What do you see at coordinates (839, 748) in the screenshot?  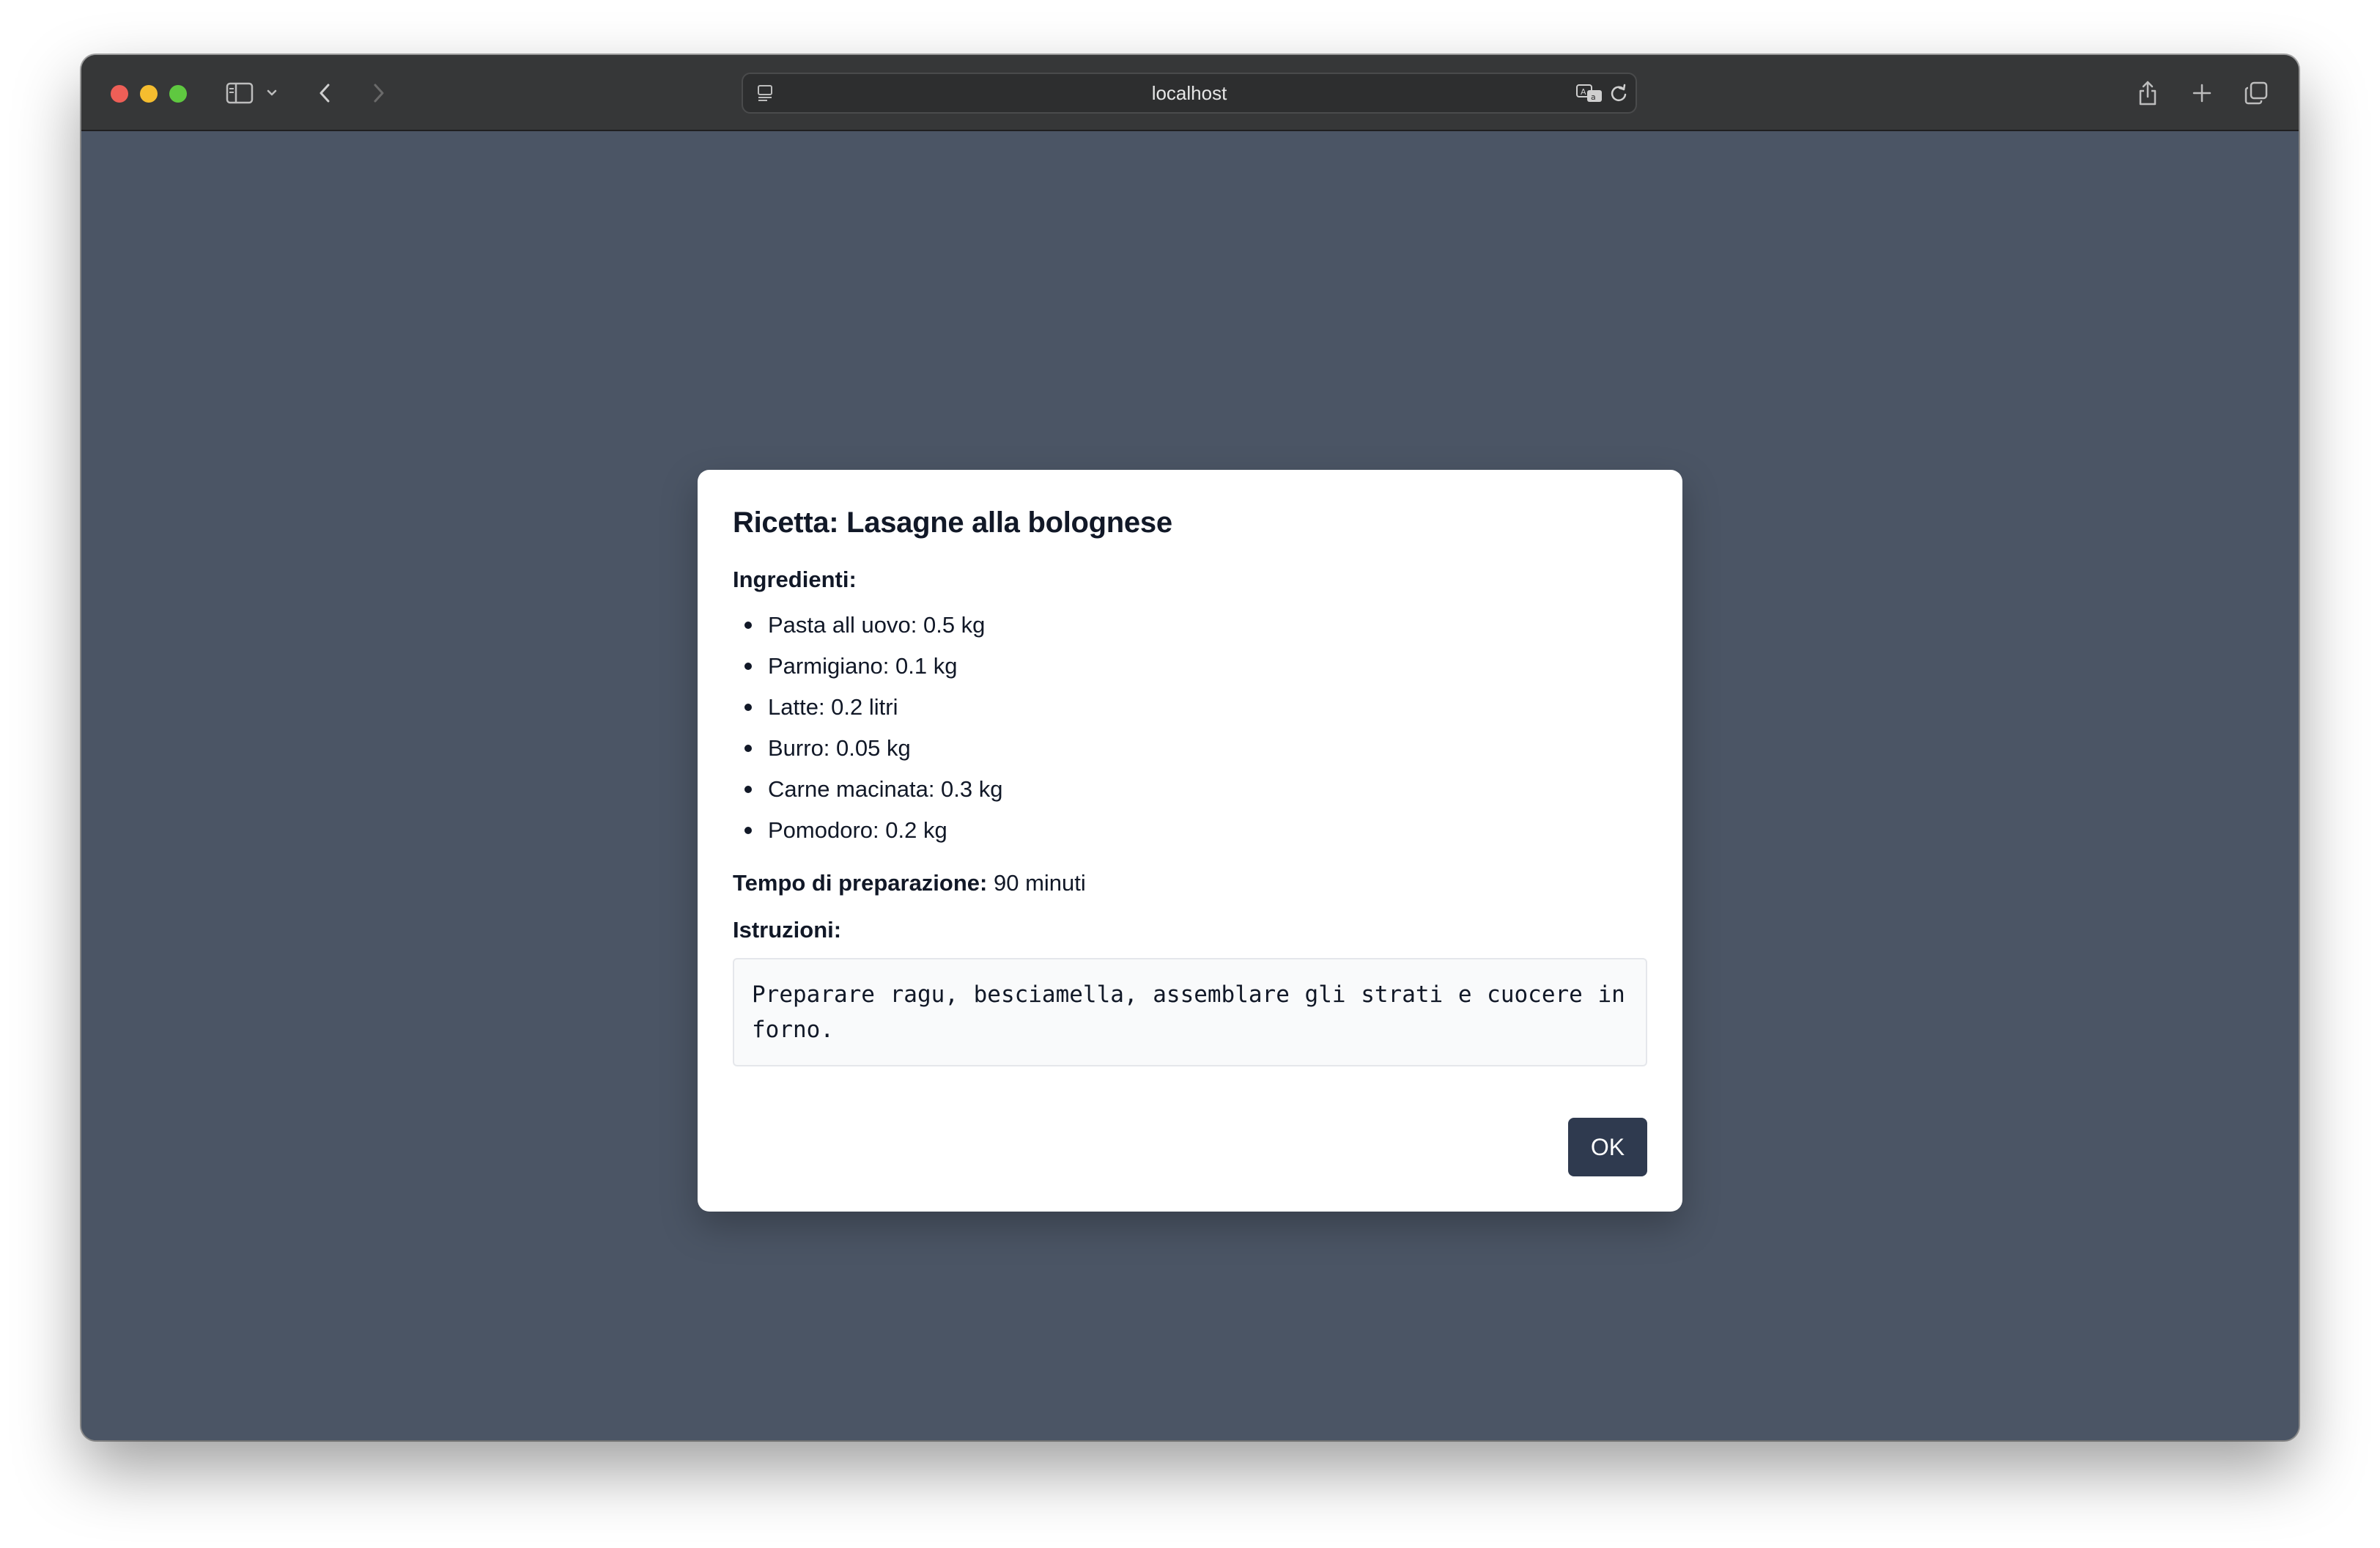 I see `ingredient-text: Burro: 0.05 kg` at bounding box center [839, 748].